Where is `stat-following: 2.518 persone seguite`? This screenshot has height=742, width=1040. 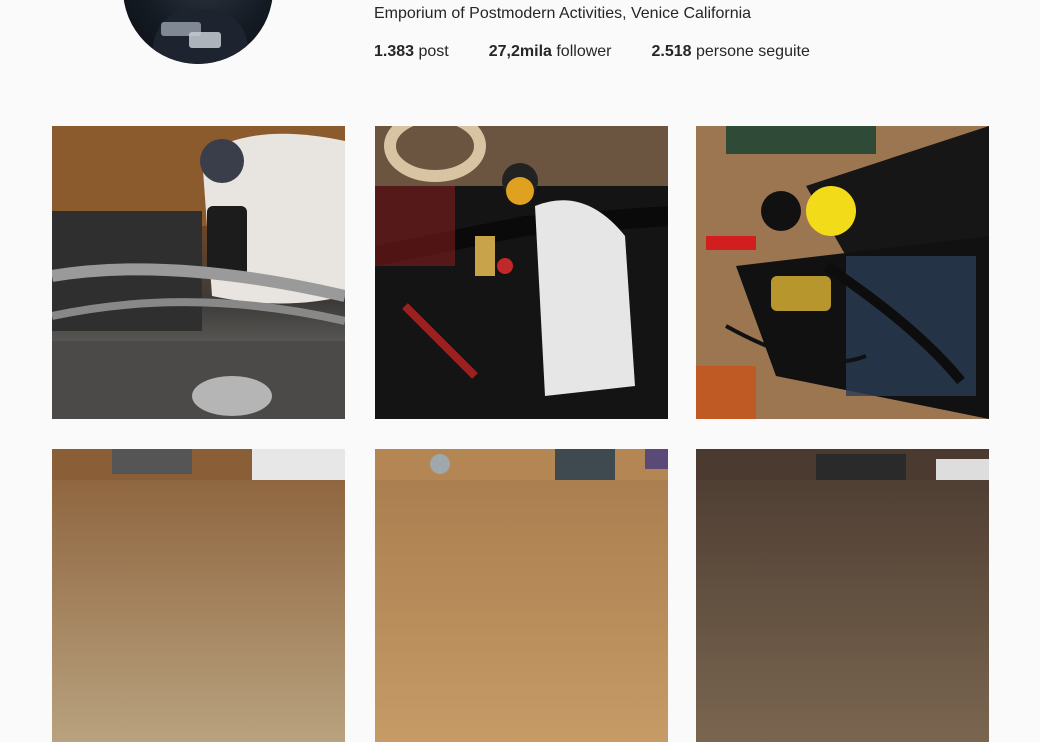 stat-following: 2.518 persone seguite is located at coordinates (731, 52).